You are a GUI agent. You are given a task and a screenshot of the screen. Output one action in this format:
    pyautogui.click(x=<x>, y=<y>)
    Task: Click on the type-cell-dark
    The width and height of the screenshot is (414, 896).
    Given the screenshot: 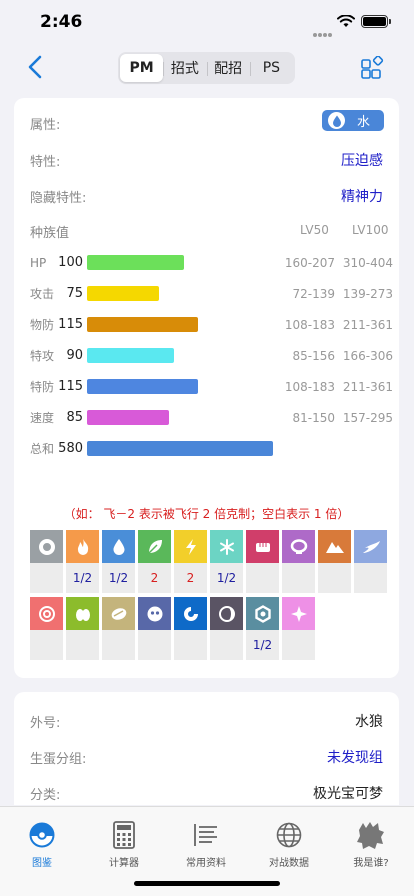 What is the action you would take?
    pyautogui.click(x=226, y=628)
    